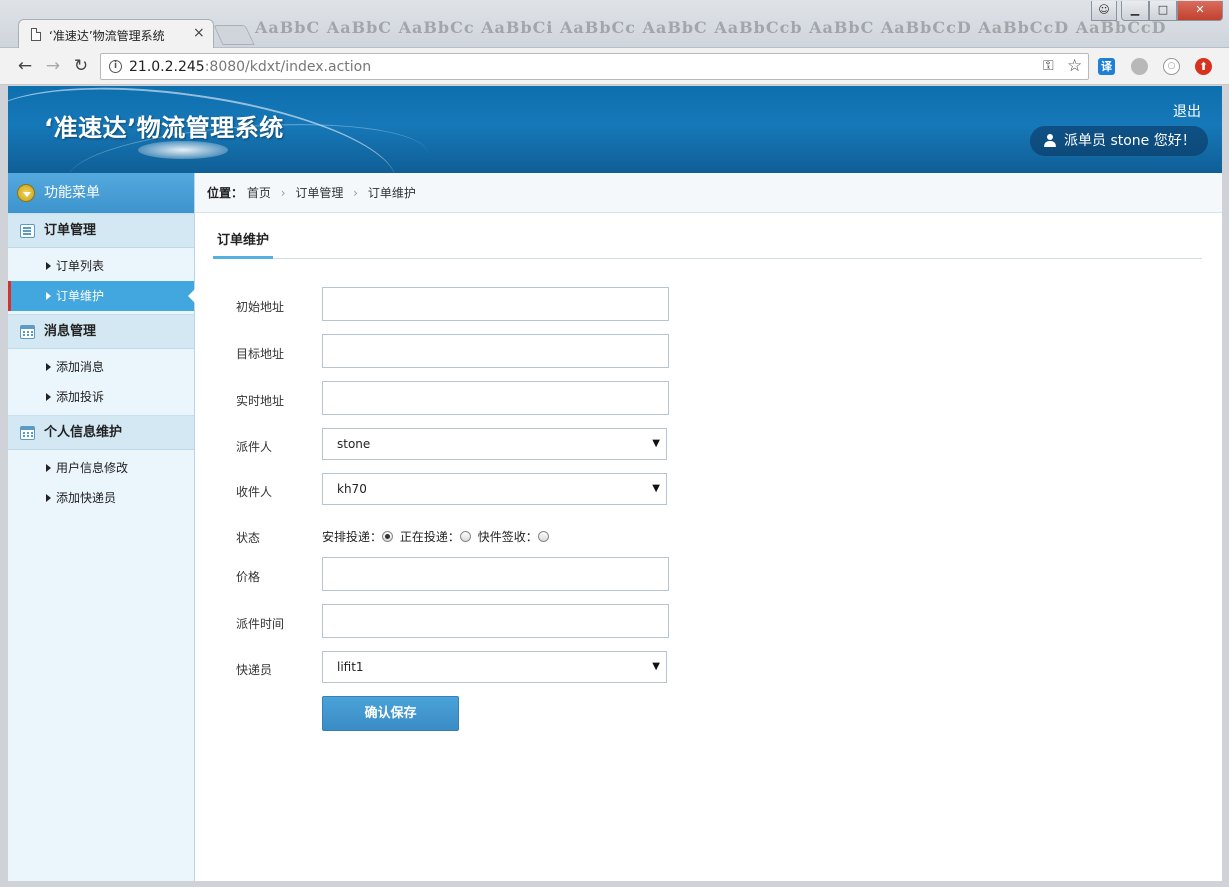  Describe the element at coordinates (1048, 66) in the screenshot. I see `key-icon: ⚿` at that location.